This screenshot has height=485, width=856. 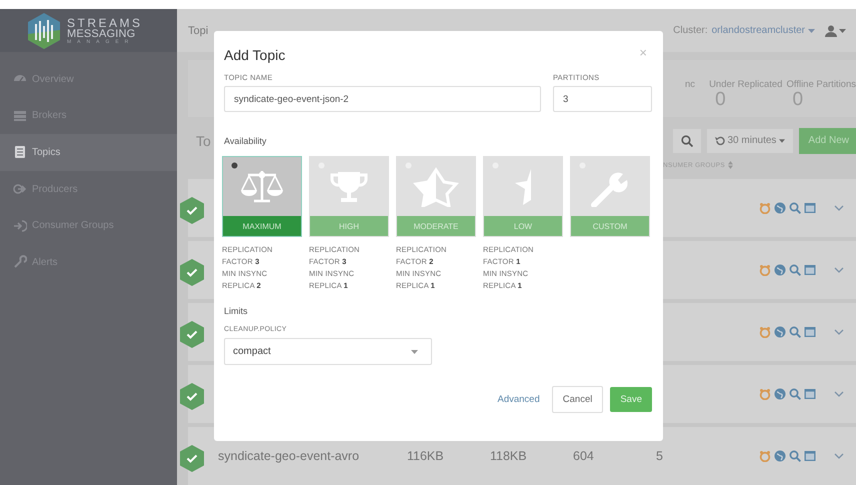 I want to click on availability-option: LOW, so click(x=523, y=196).